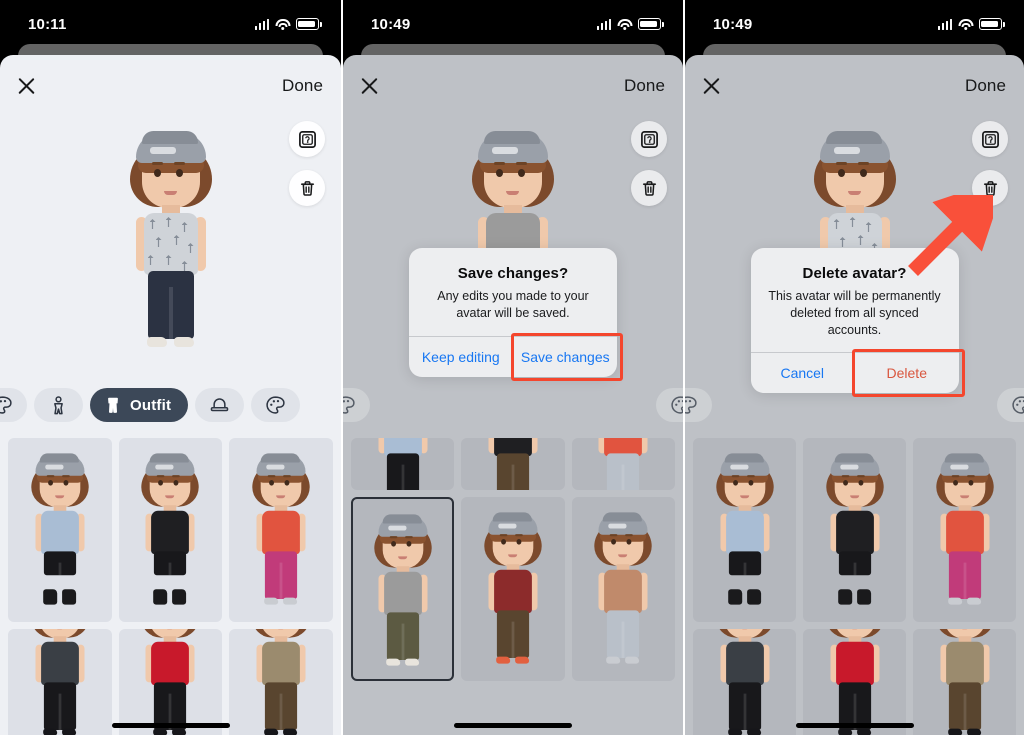  I want to click on outfit-icon, so click(113, 405).